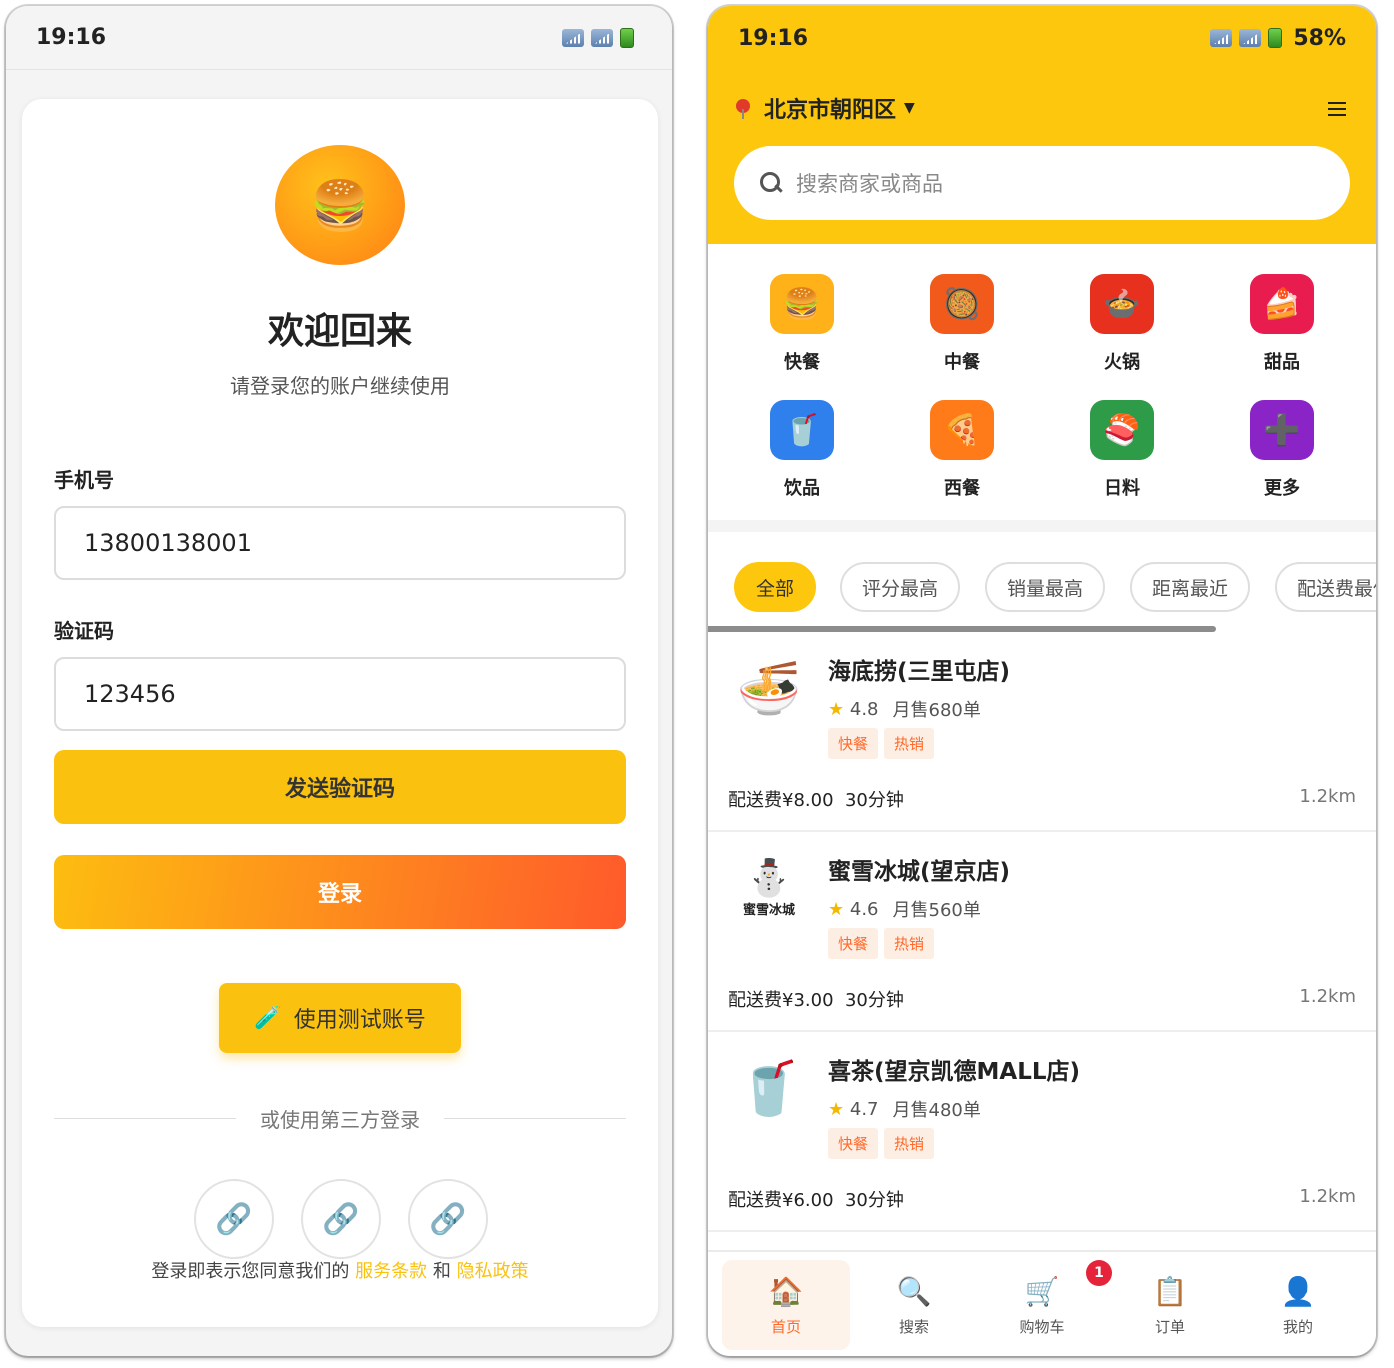 The image size is (1394, 1368). I want to click on category-label: 日料, so click(1122, 488).